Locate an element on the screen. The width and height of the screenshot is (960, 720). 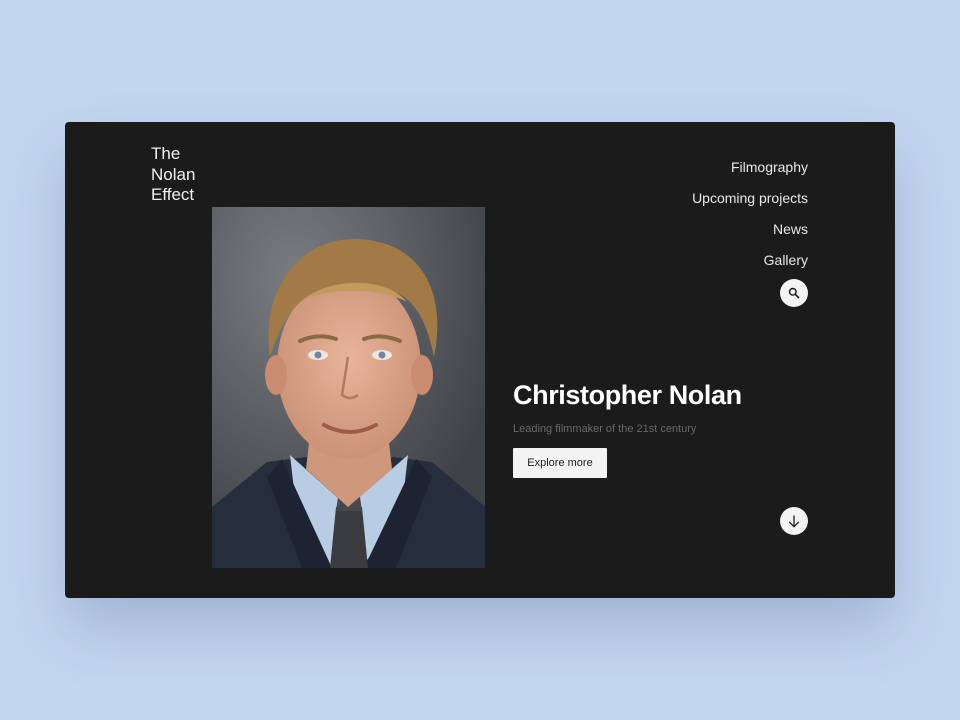
portrait-illustration is located at coordinates (348, 387).